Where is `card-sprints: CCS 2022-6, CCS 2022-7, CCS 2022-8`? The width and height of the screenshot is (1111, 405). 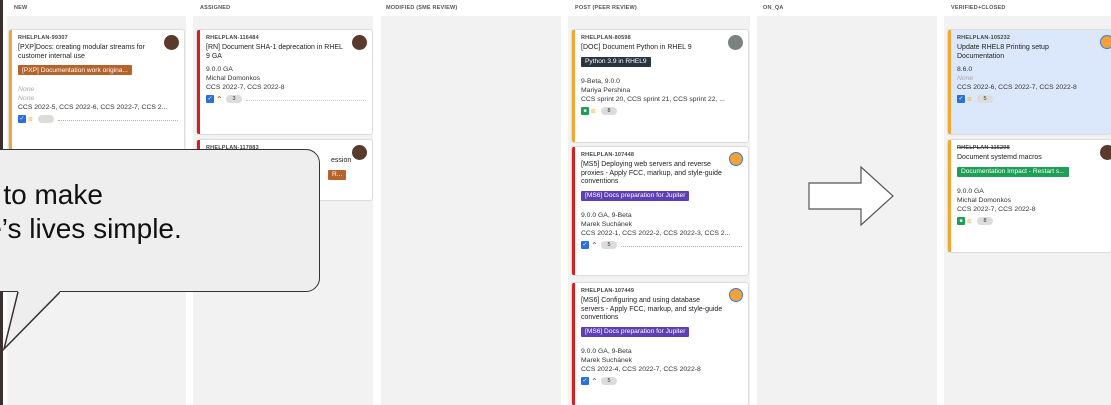
card-sprints: CCS 2022-6, CCS 2022-7, CCS 2022-8 is located at coordinates (1017, 87).